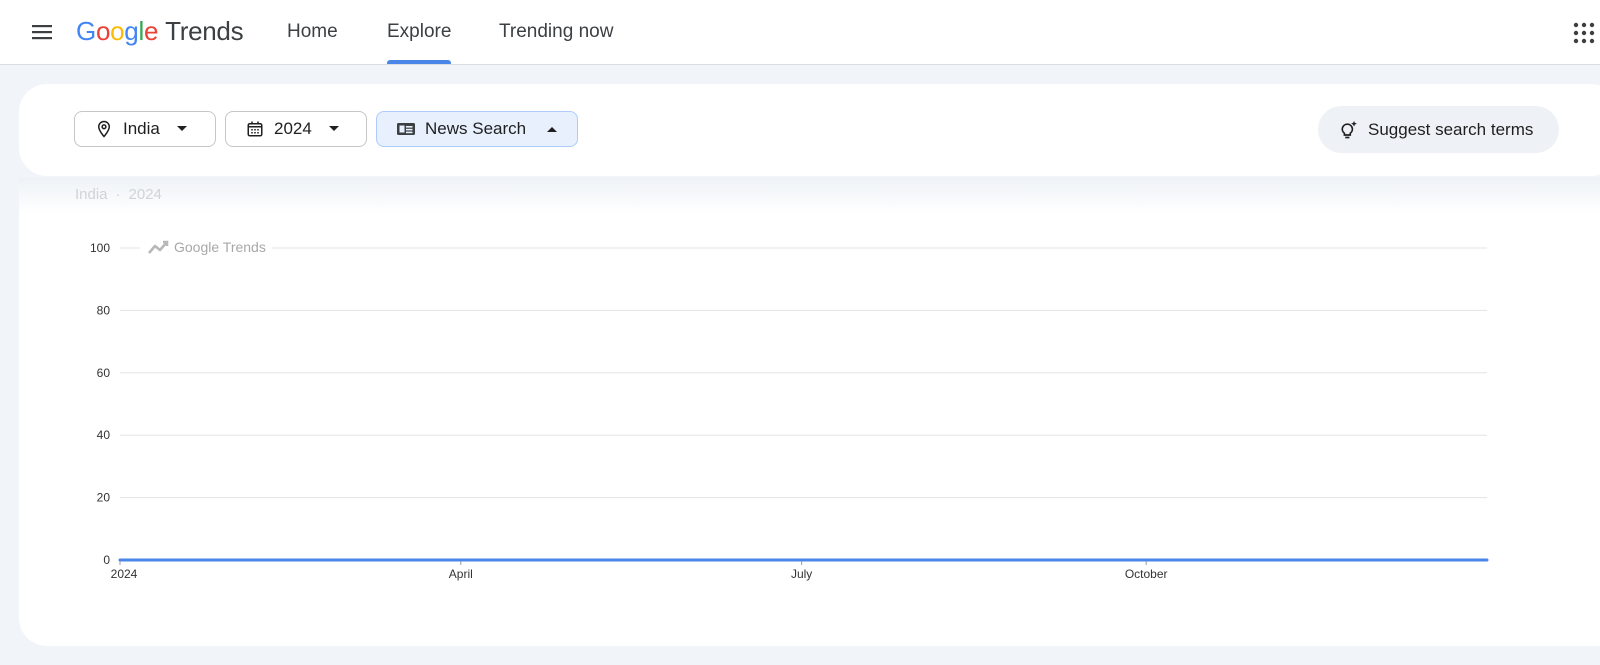  Describe the element at coordinates (461, 574) in the screenshot. I see `x-tick-label: April` at that location.